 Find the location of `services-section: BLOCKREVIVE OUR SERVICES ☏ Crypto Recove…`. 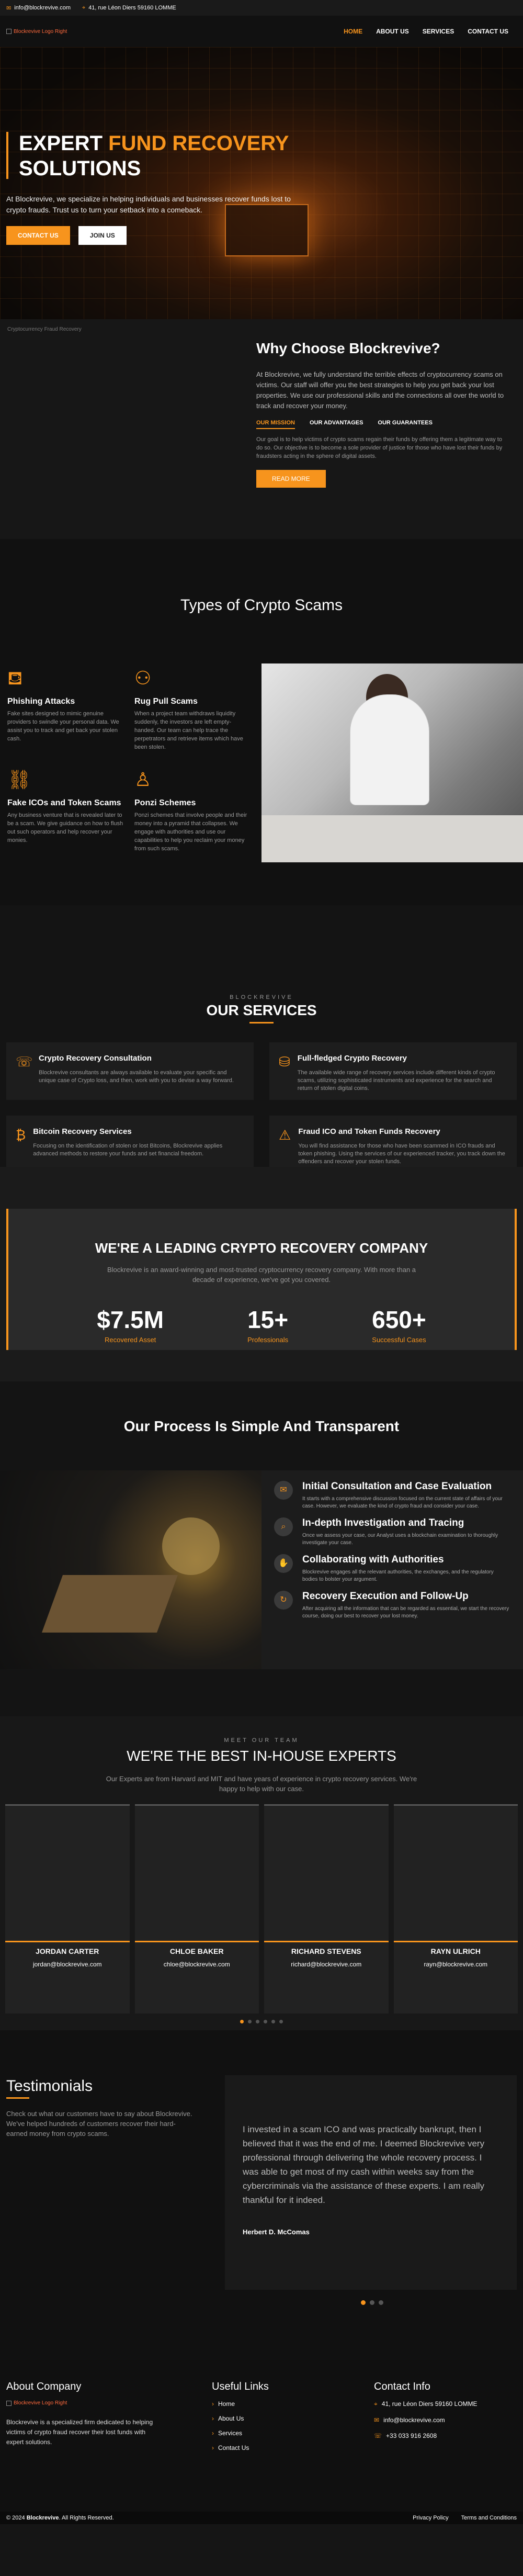

services-section: BLOCKREVIVE OUR SERVICES ☏ Crypto Recove… is located at coordinates (261, 1039).